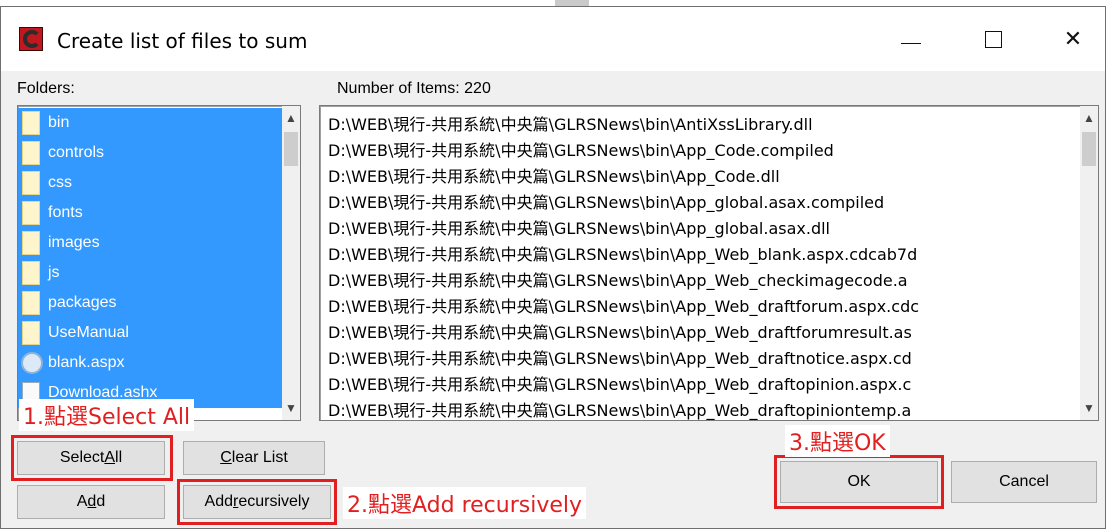  What do you see at coordinates (150, 123) in the screenshot?
I see `folder-item: bin` at bounding box center [150, 123].